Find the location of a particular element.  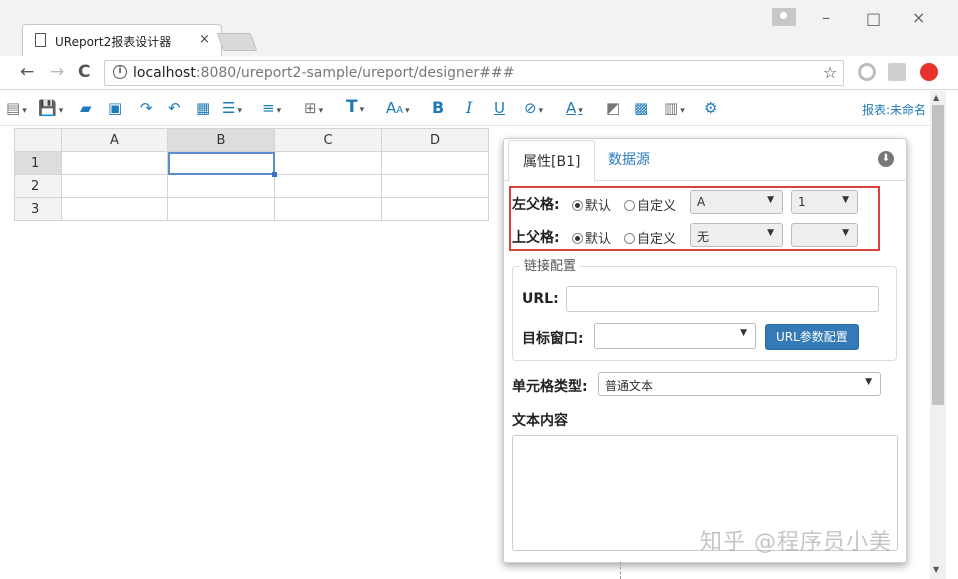

target-window-label: 目标窗口: is located at coordinates (553, 339).